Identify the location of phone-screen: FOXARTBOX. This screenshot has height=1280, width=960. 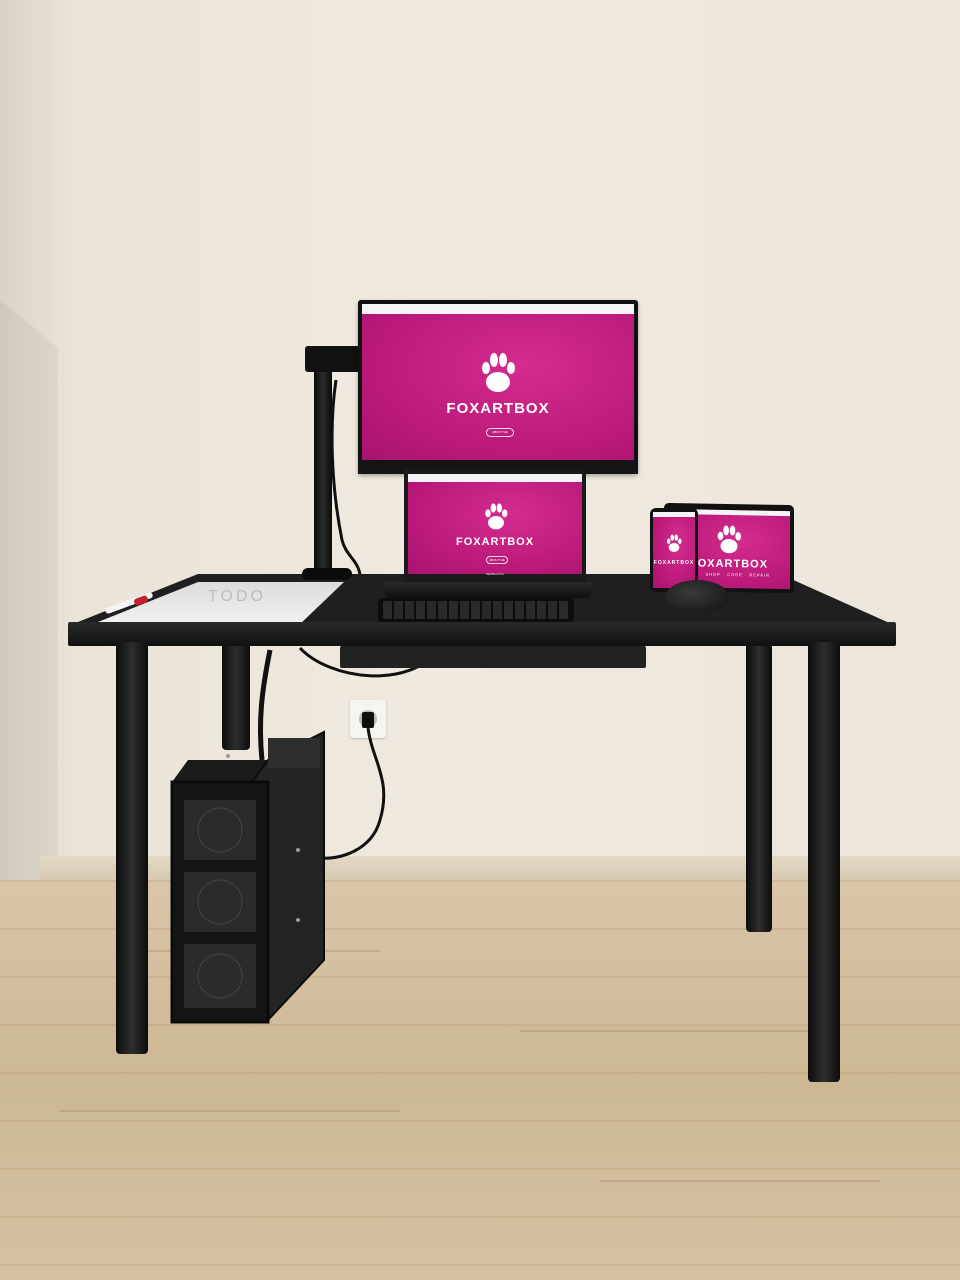
(674, 550).